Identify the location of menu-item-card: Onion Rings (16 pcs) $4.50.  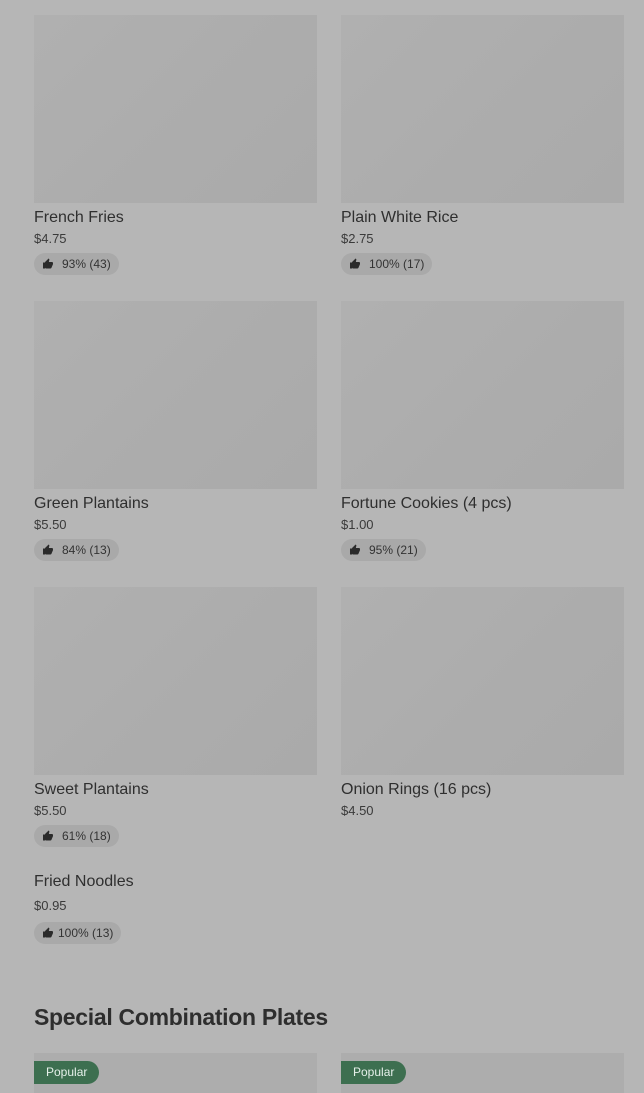
(482, 703).